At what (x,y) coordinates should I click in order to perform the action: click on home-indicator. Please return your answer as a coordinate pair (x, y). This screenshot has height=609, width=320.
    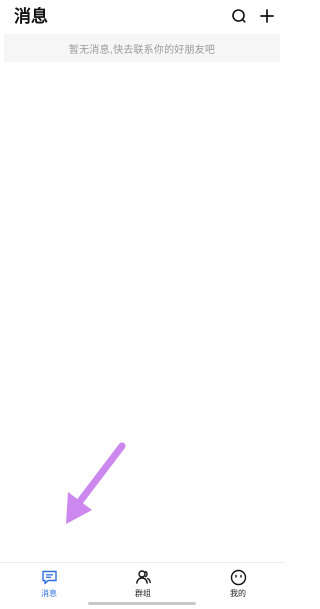
    Looking at the image, I should click on (142, 603).